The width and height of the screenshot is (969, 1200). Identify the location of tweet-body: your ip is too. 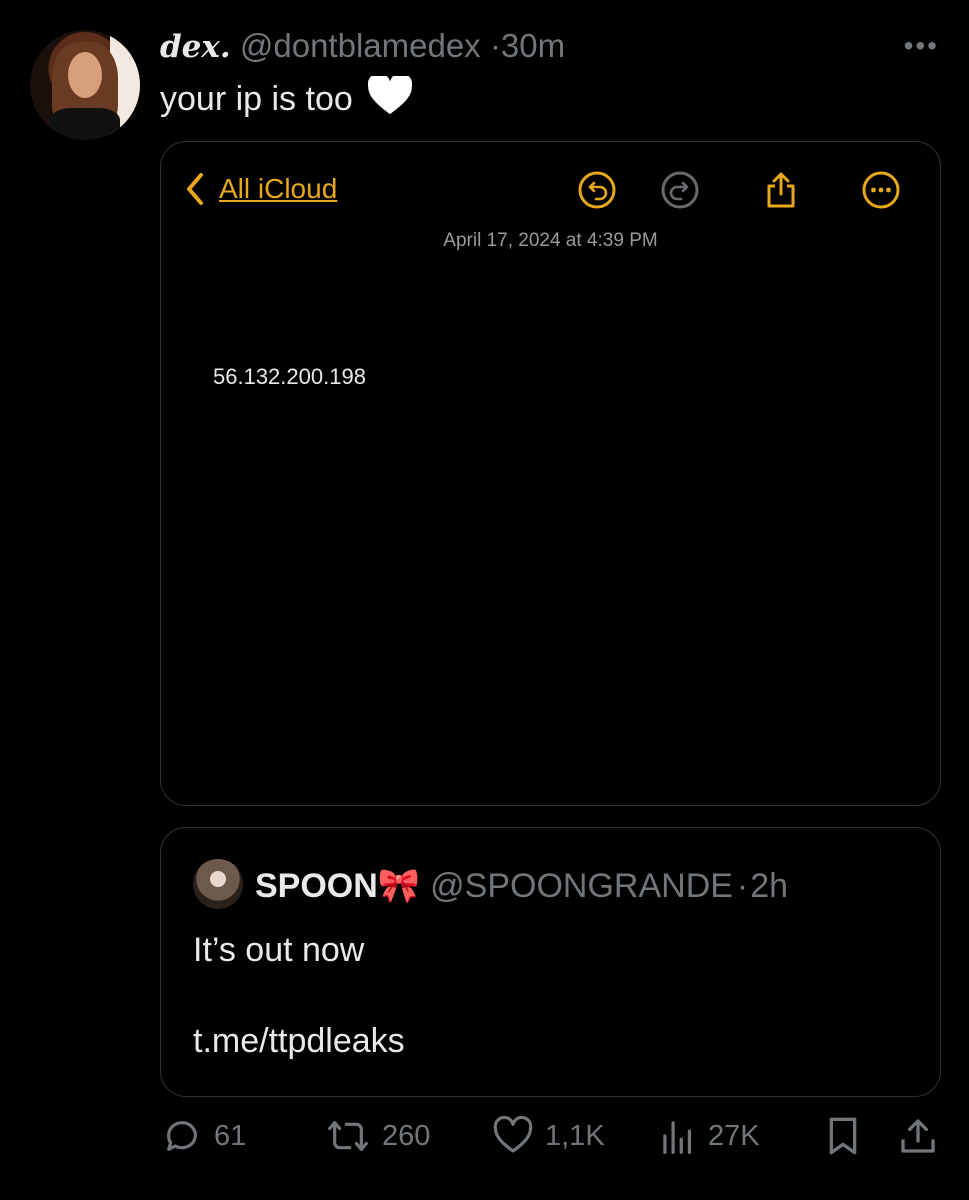
(256, 99).